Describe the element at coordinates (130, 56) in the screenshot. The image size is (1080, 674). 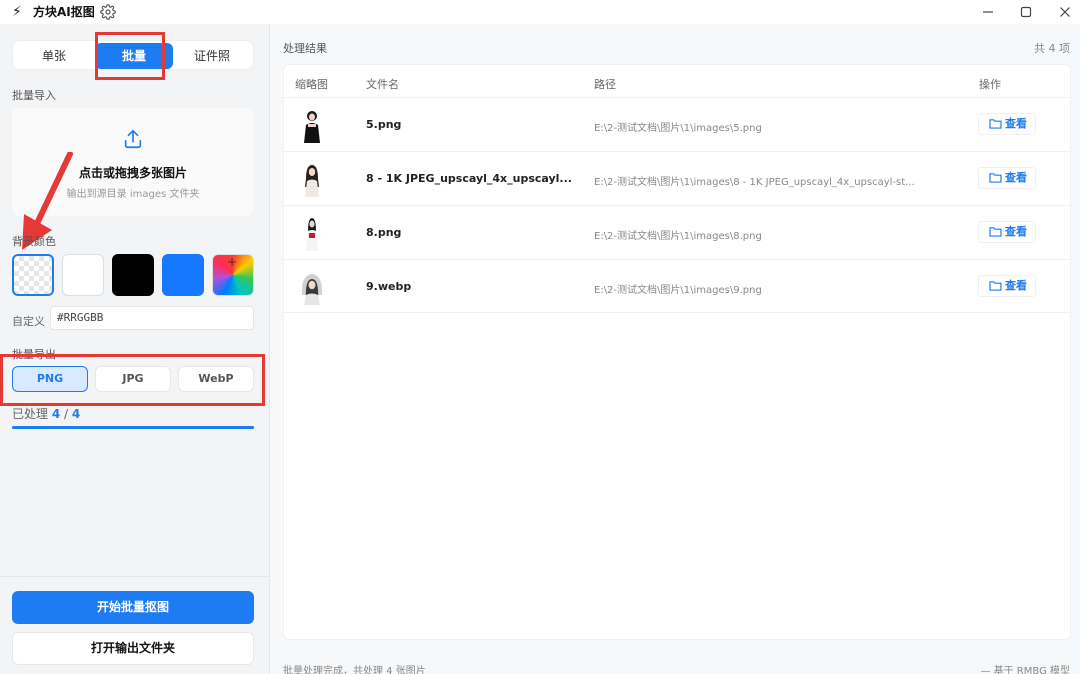
I see `annotation-box-batch-tab` at that location.